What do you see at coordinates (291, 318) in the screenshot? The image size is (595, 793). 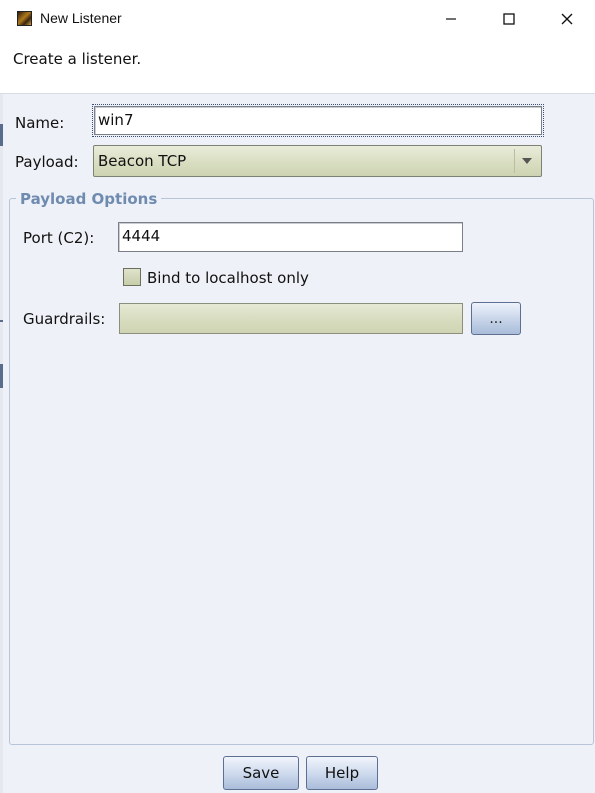 I see `guardrails-field` at bounding box center [291, 318].